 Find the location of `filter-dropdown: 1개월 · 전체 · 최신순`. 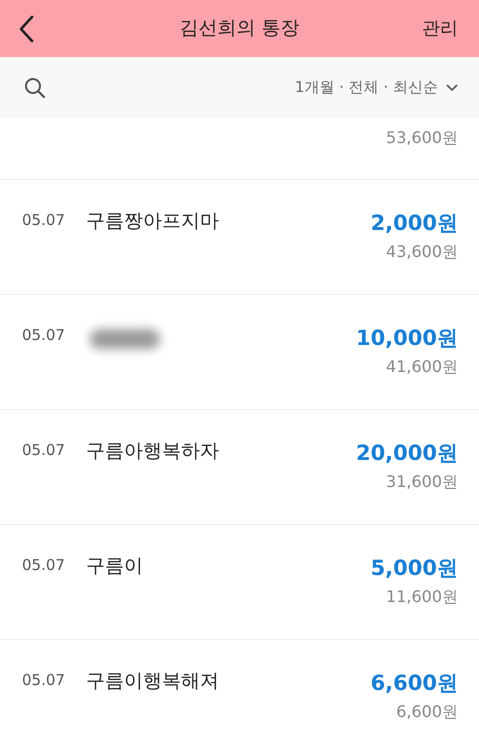

filter-dropdown: 1개월 · 전체 · 최신순 is located at coordinates (376, 87).